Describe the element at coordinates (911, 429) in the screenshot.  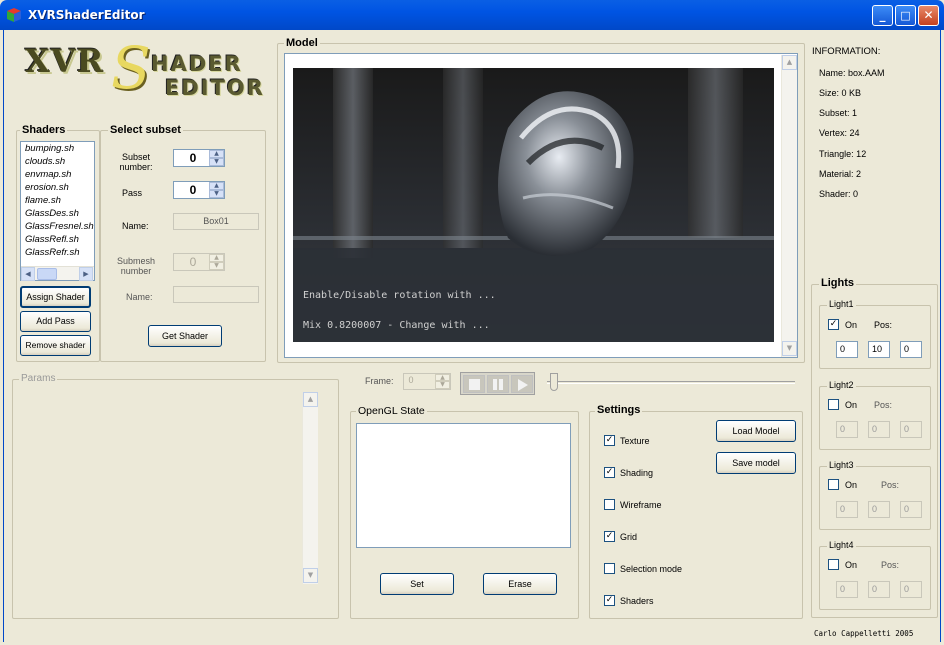
I see `light2-pos-z: 0` at that location.